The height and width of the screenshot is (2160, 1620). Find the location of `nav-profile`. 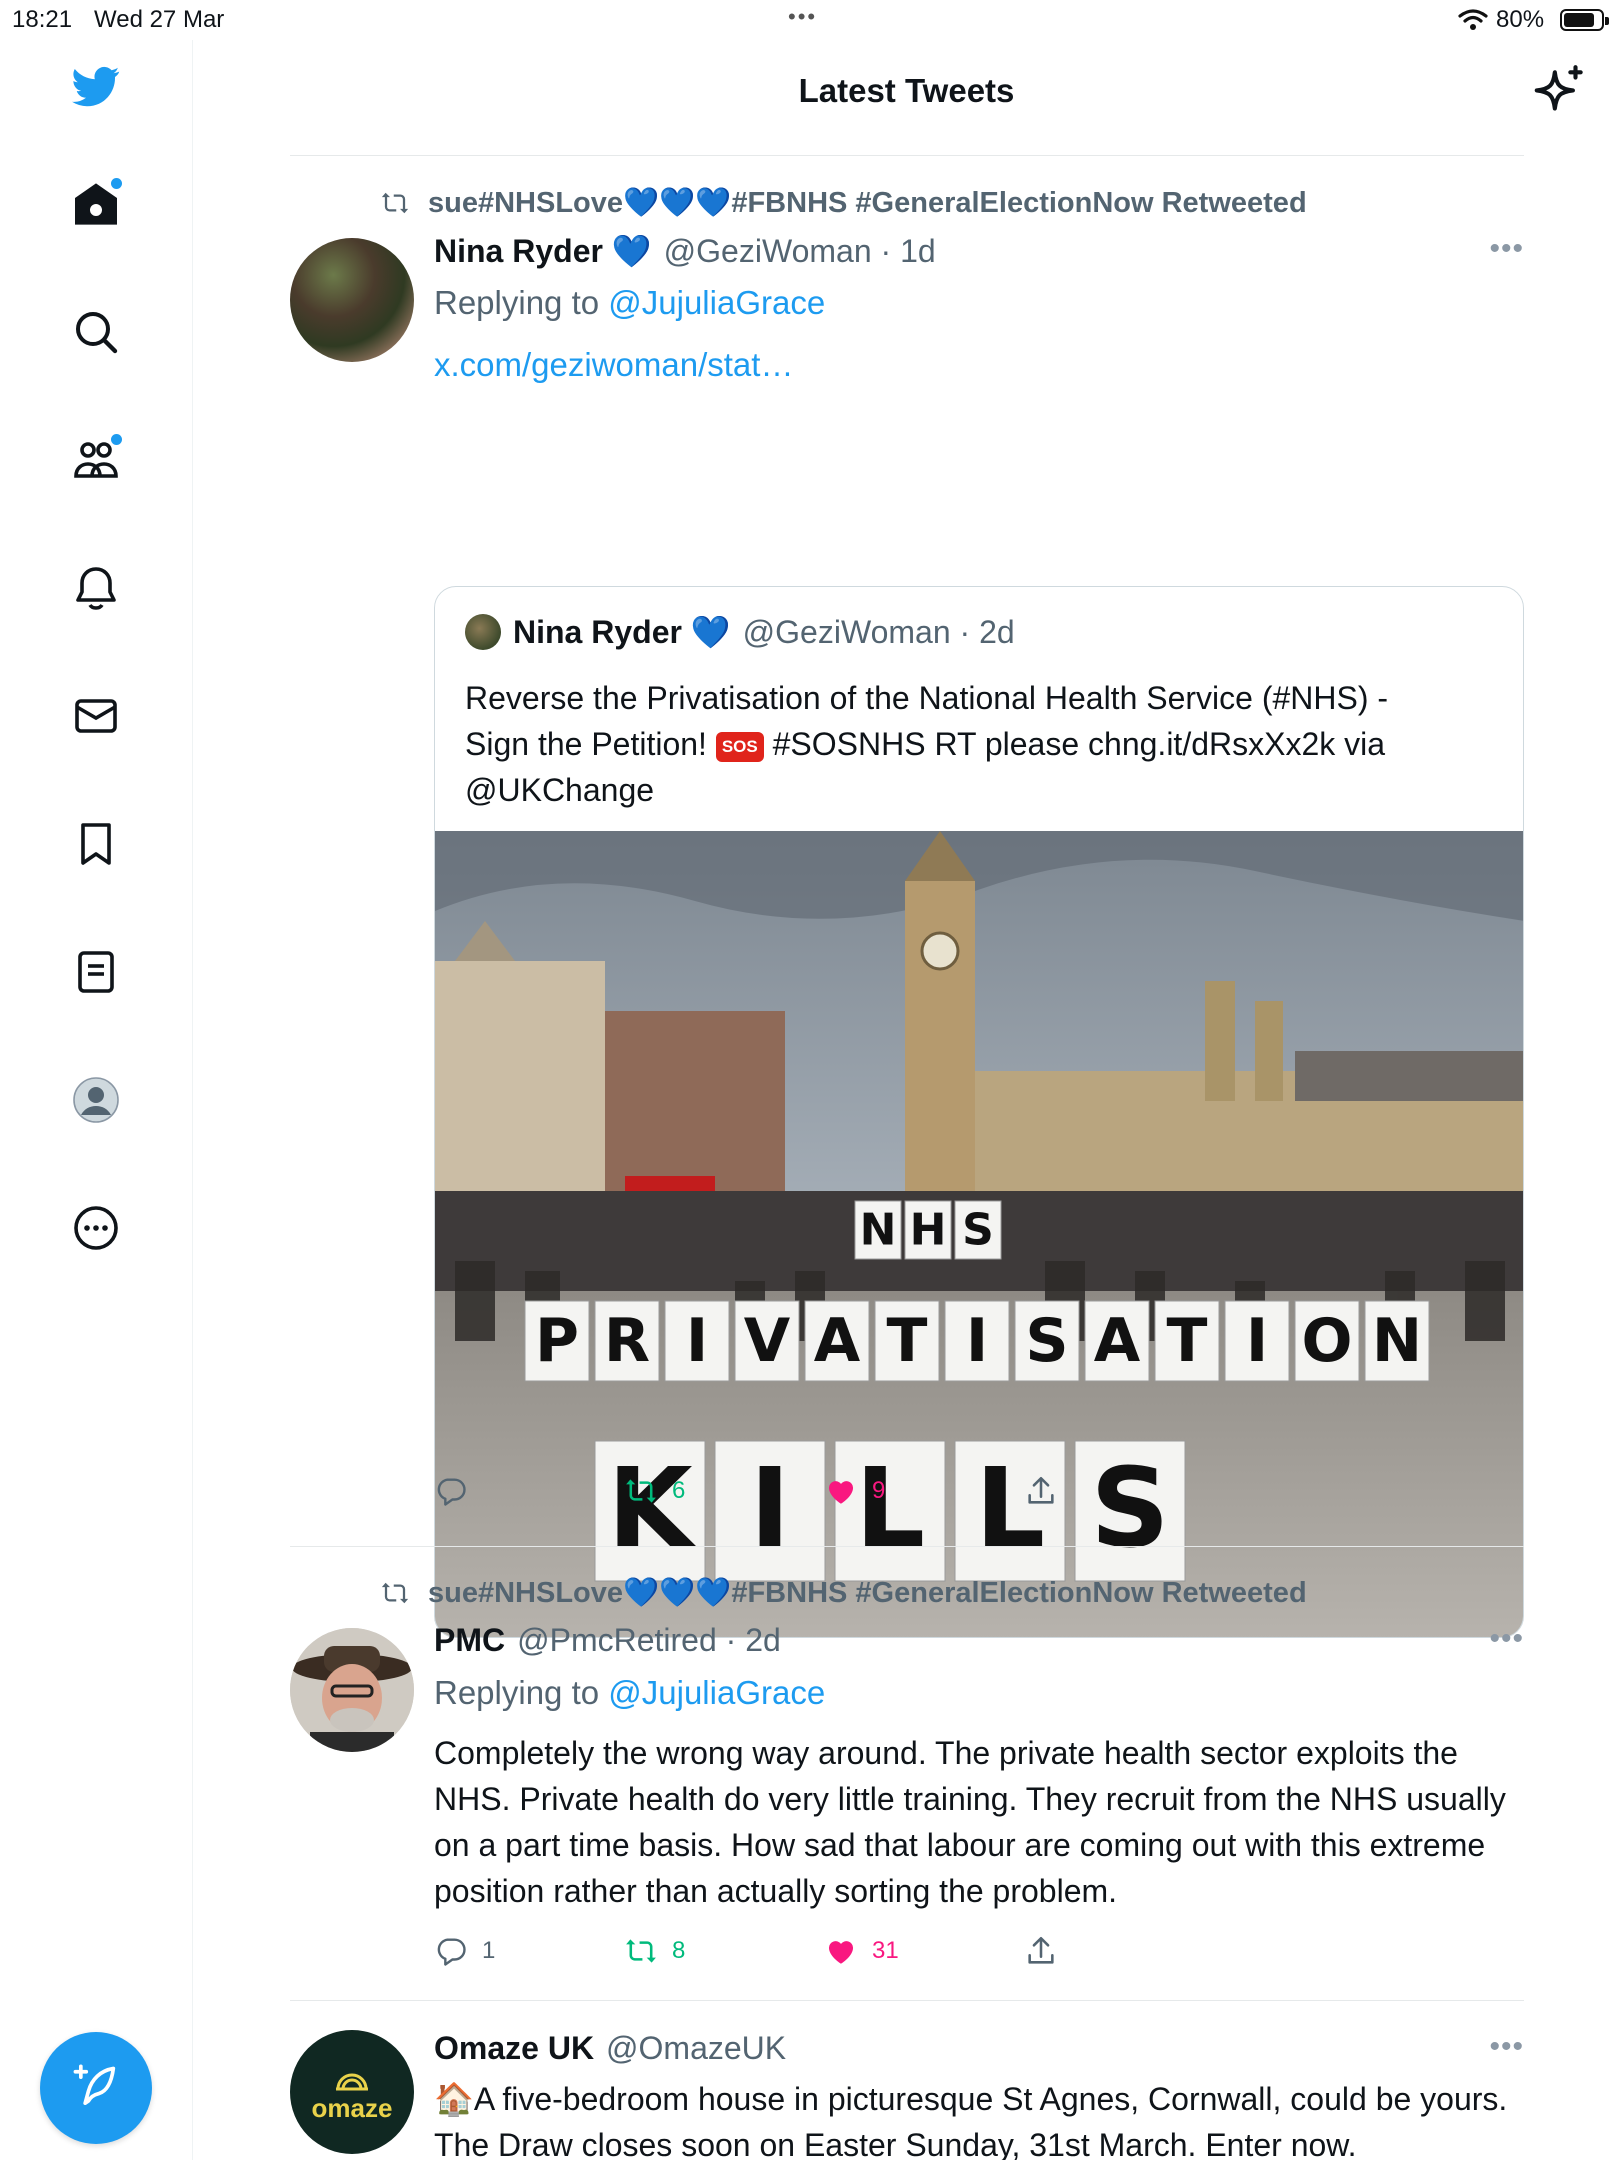

nav-profile is located at coordinates (96, 1100).